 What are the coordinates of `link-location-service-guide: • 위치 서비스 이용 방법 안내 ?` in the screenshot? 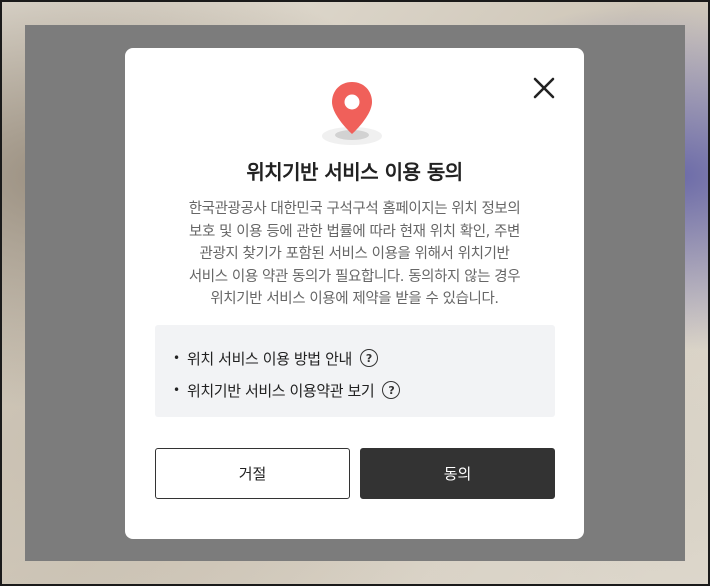 It's located at (364, 358).